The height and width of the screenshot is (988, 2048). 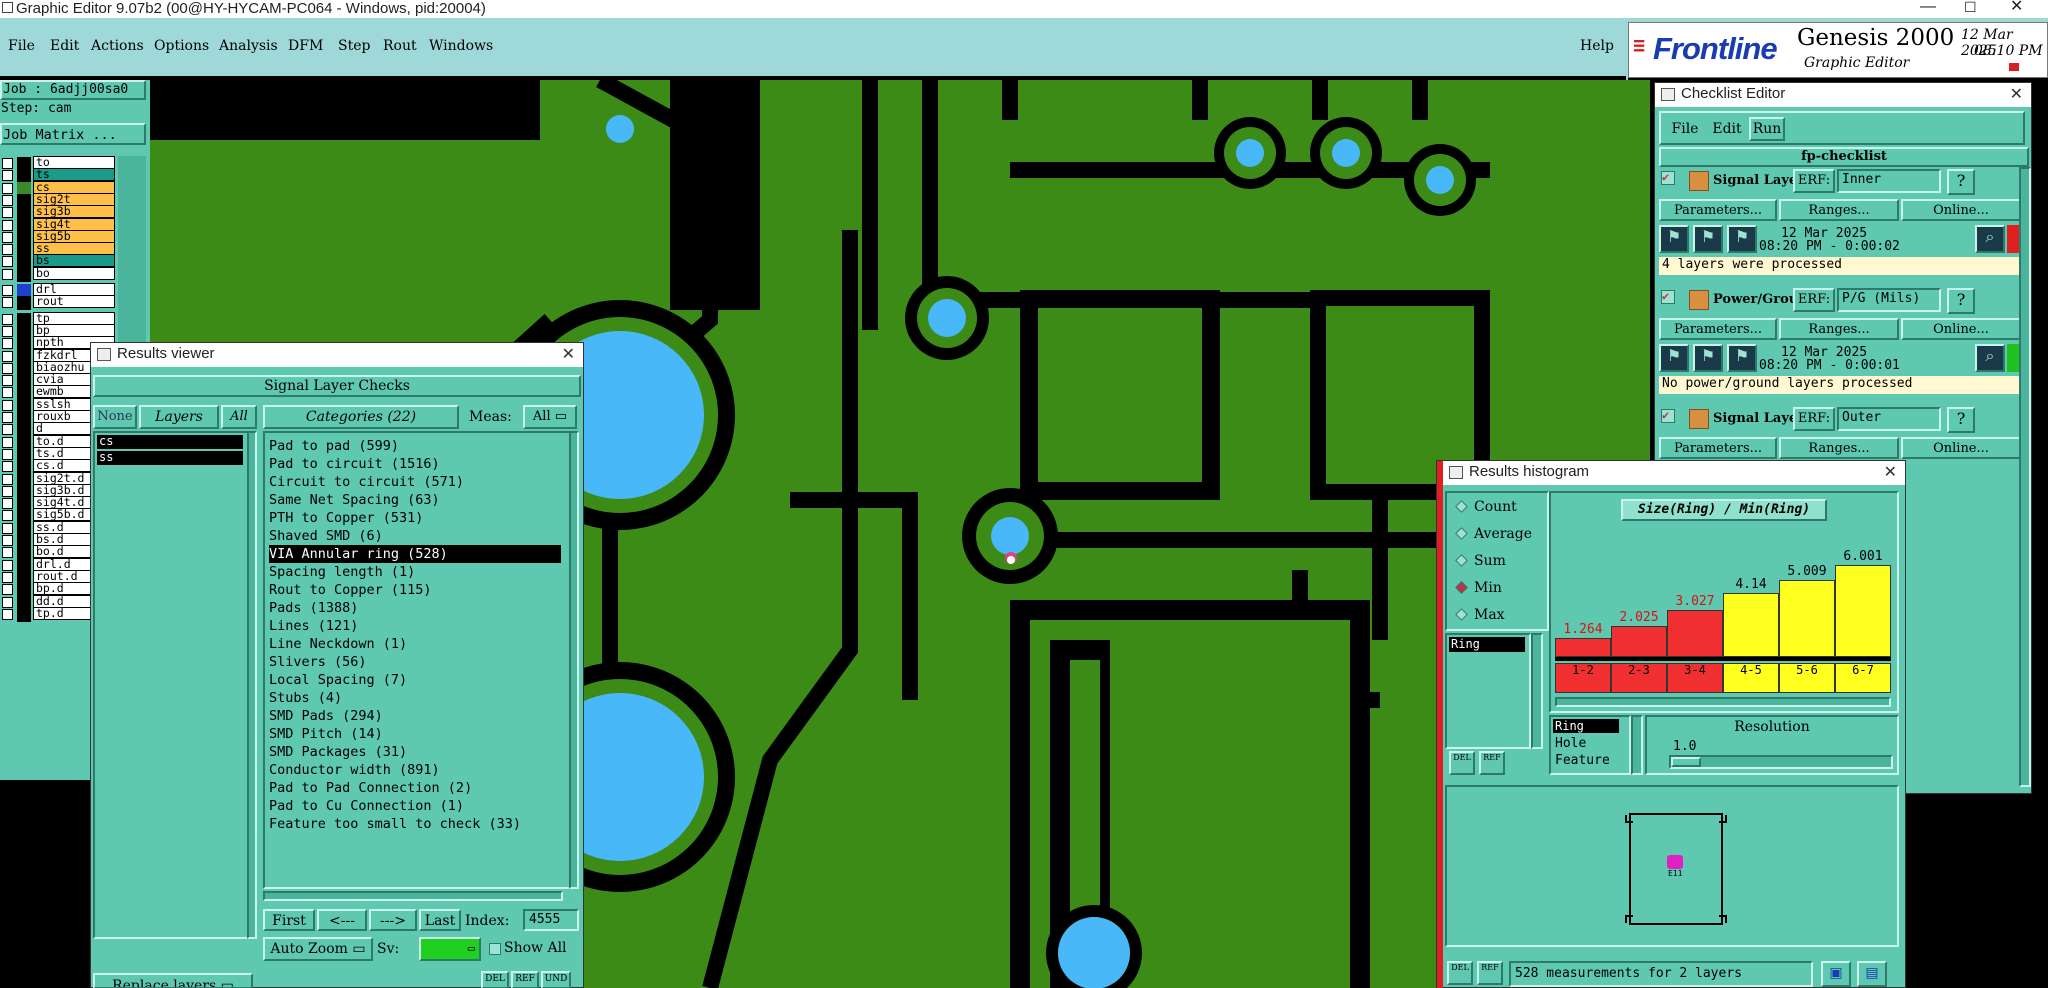 I want to click on erf-label-button: ERF:, so click(x=1814, y=419).